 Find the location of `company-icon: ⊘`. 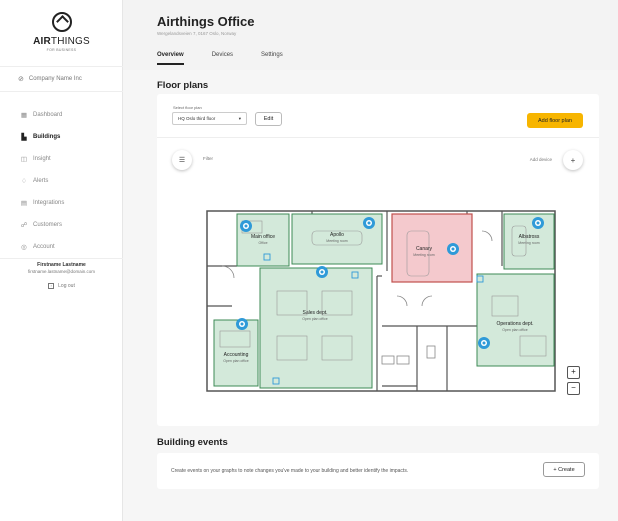

company-icon: ⊘ is located at coordinates (21, 79).